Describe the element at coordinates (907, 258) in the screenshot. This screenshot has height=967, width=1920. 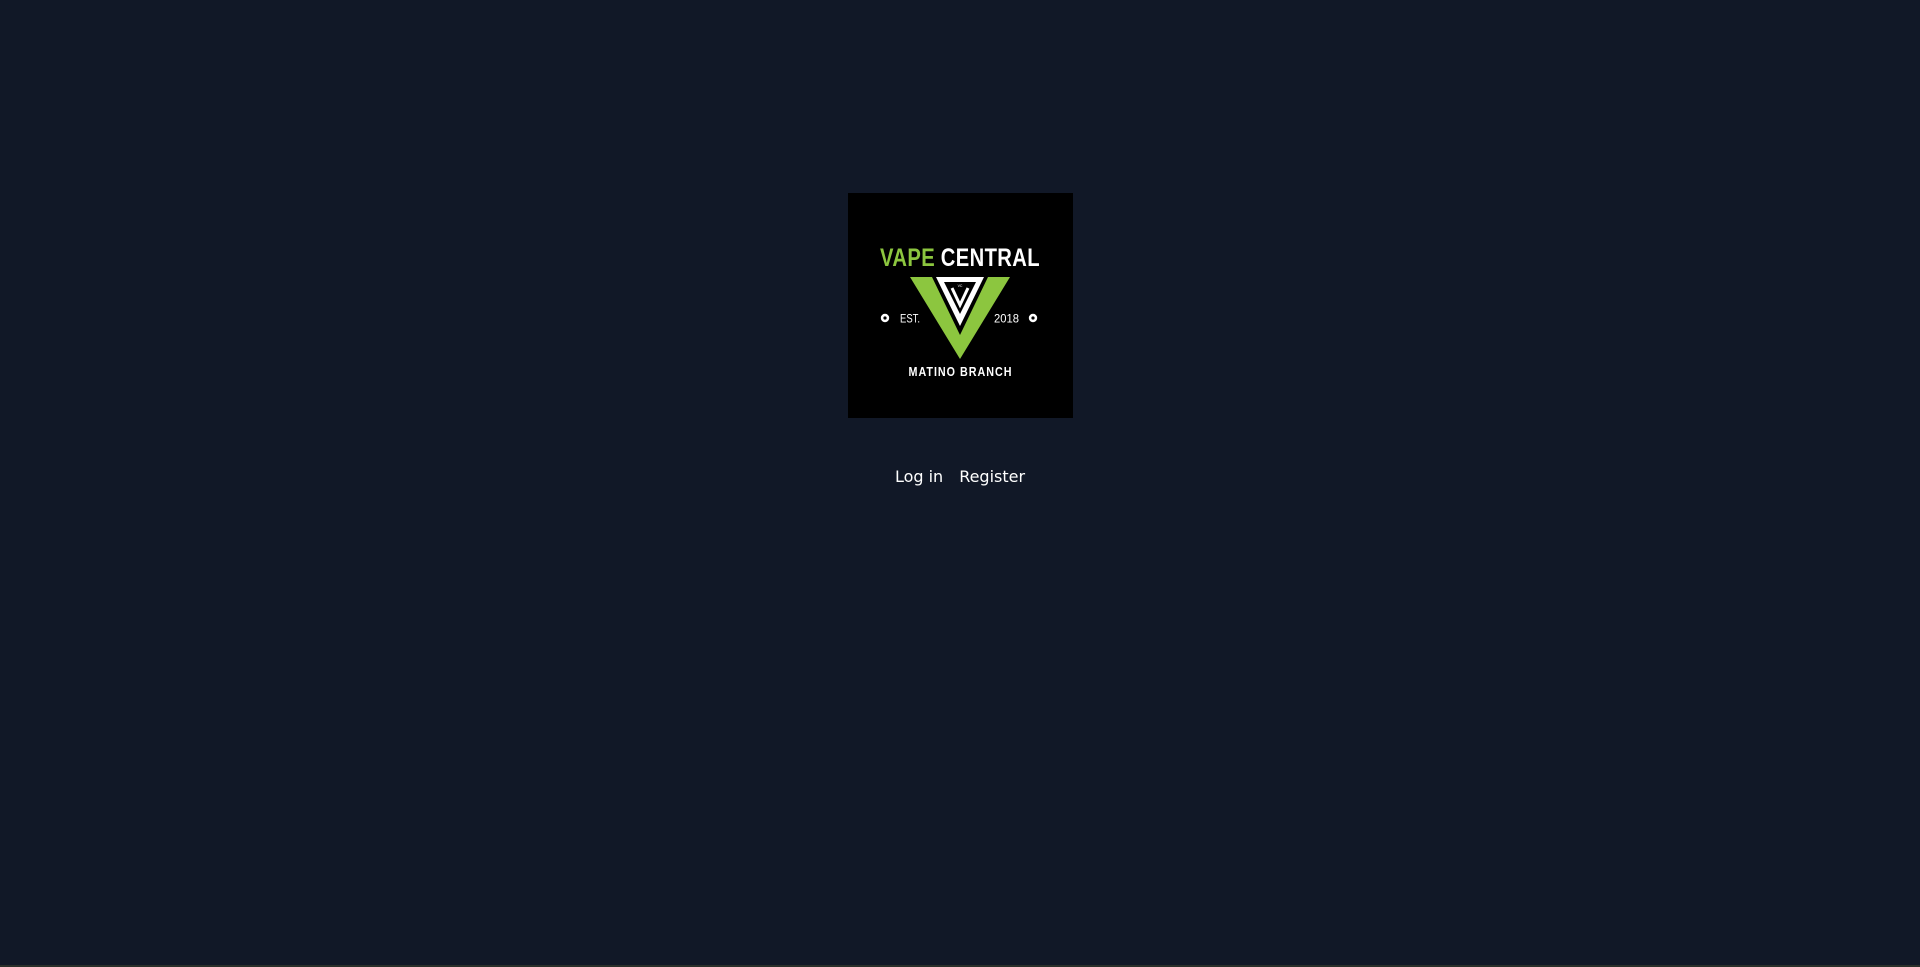
I see `logo-brand-word-1: VAPE` at that location.